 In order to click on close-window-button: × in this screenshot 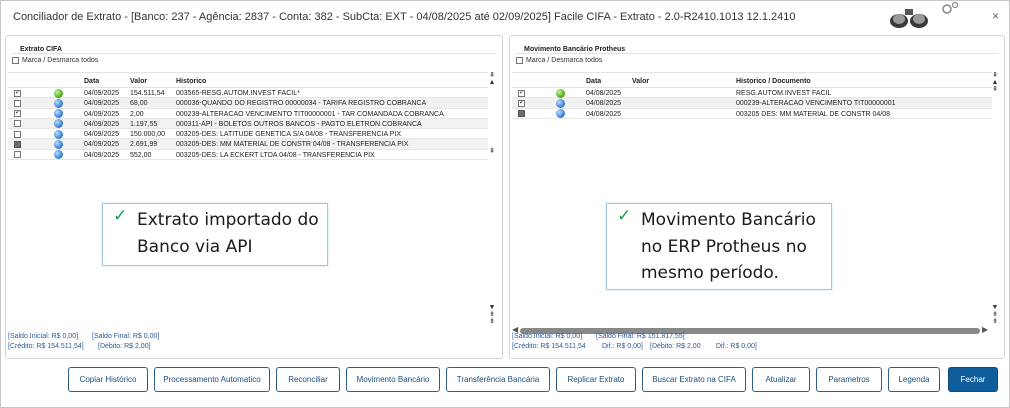, I will do `click(995, 16)`.